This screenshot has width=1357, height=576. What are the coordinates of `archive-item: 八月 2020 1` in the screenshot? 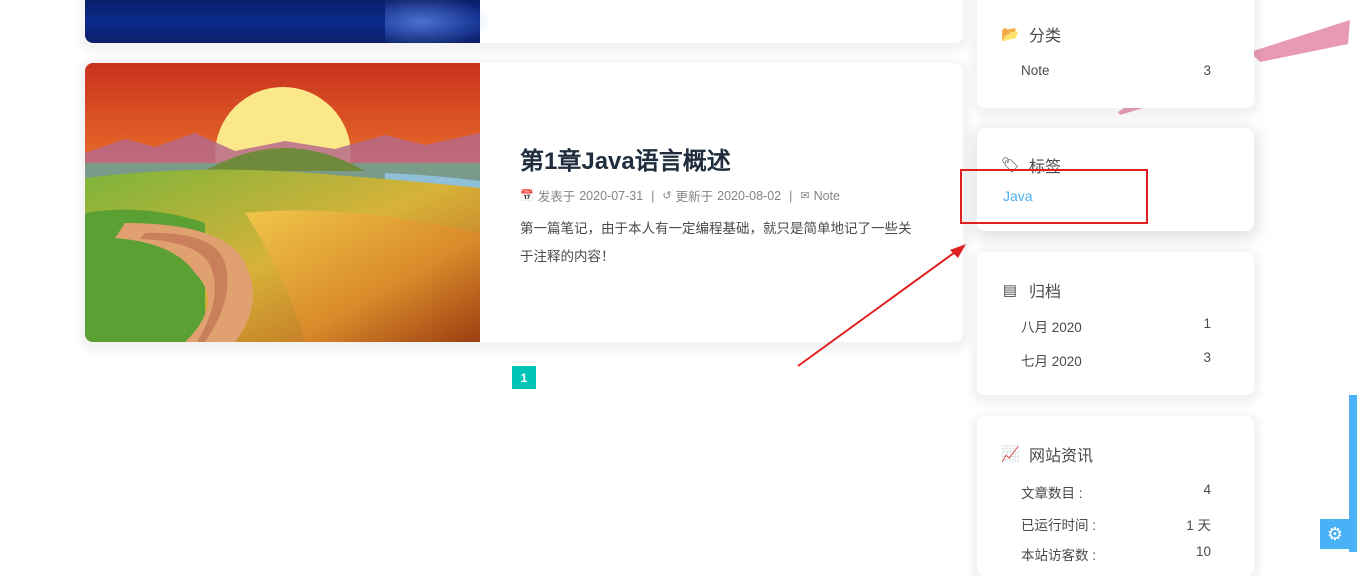 It's located at (1116, 326).